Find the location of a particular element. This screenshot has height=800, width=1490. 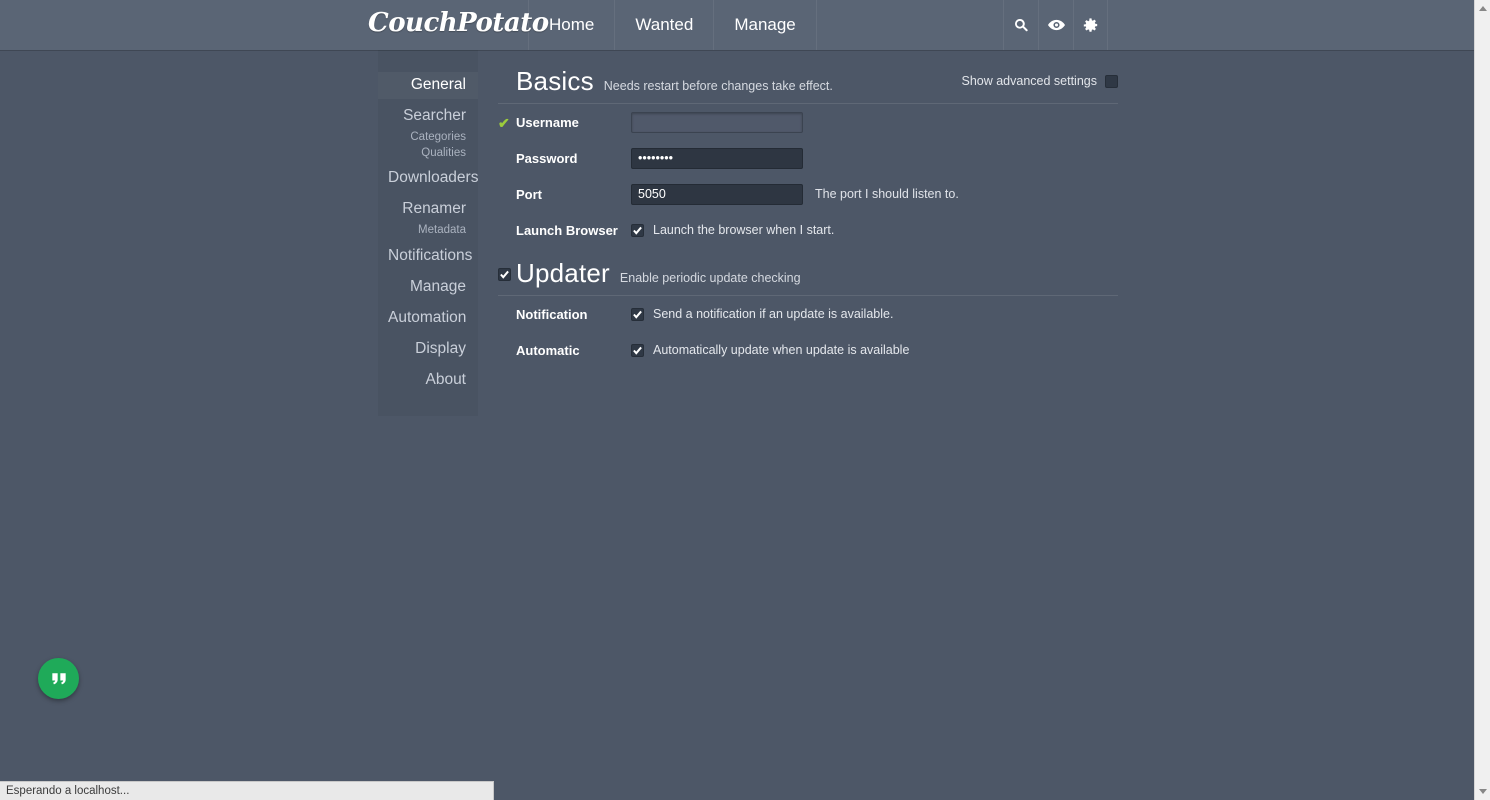

password-label-wrap: Password is located at coordinates (573, 158).